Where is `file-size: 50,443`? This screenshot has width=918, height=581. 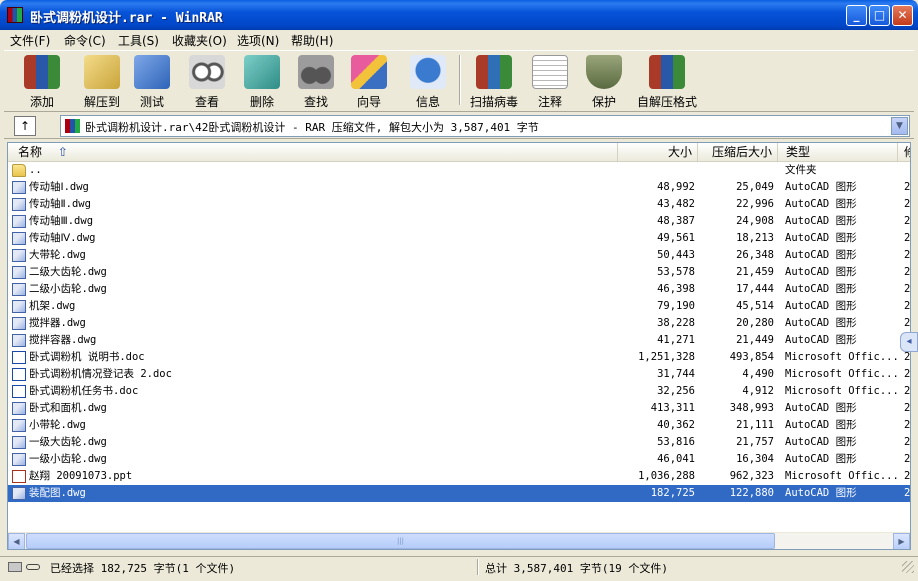 file-size: 50,443 is located at coordinates (676, 255).